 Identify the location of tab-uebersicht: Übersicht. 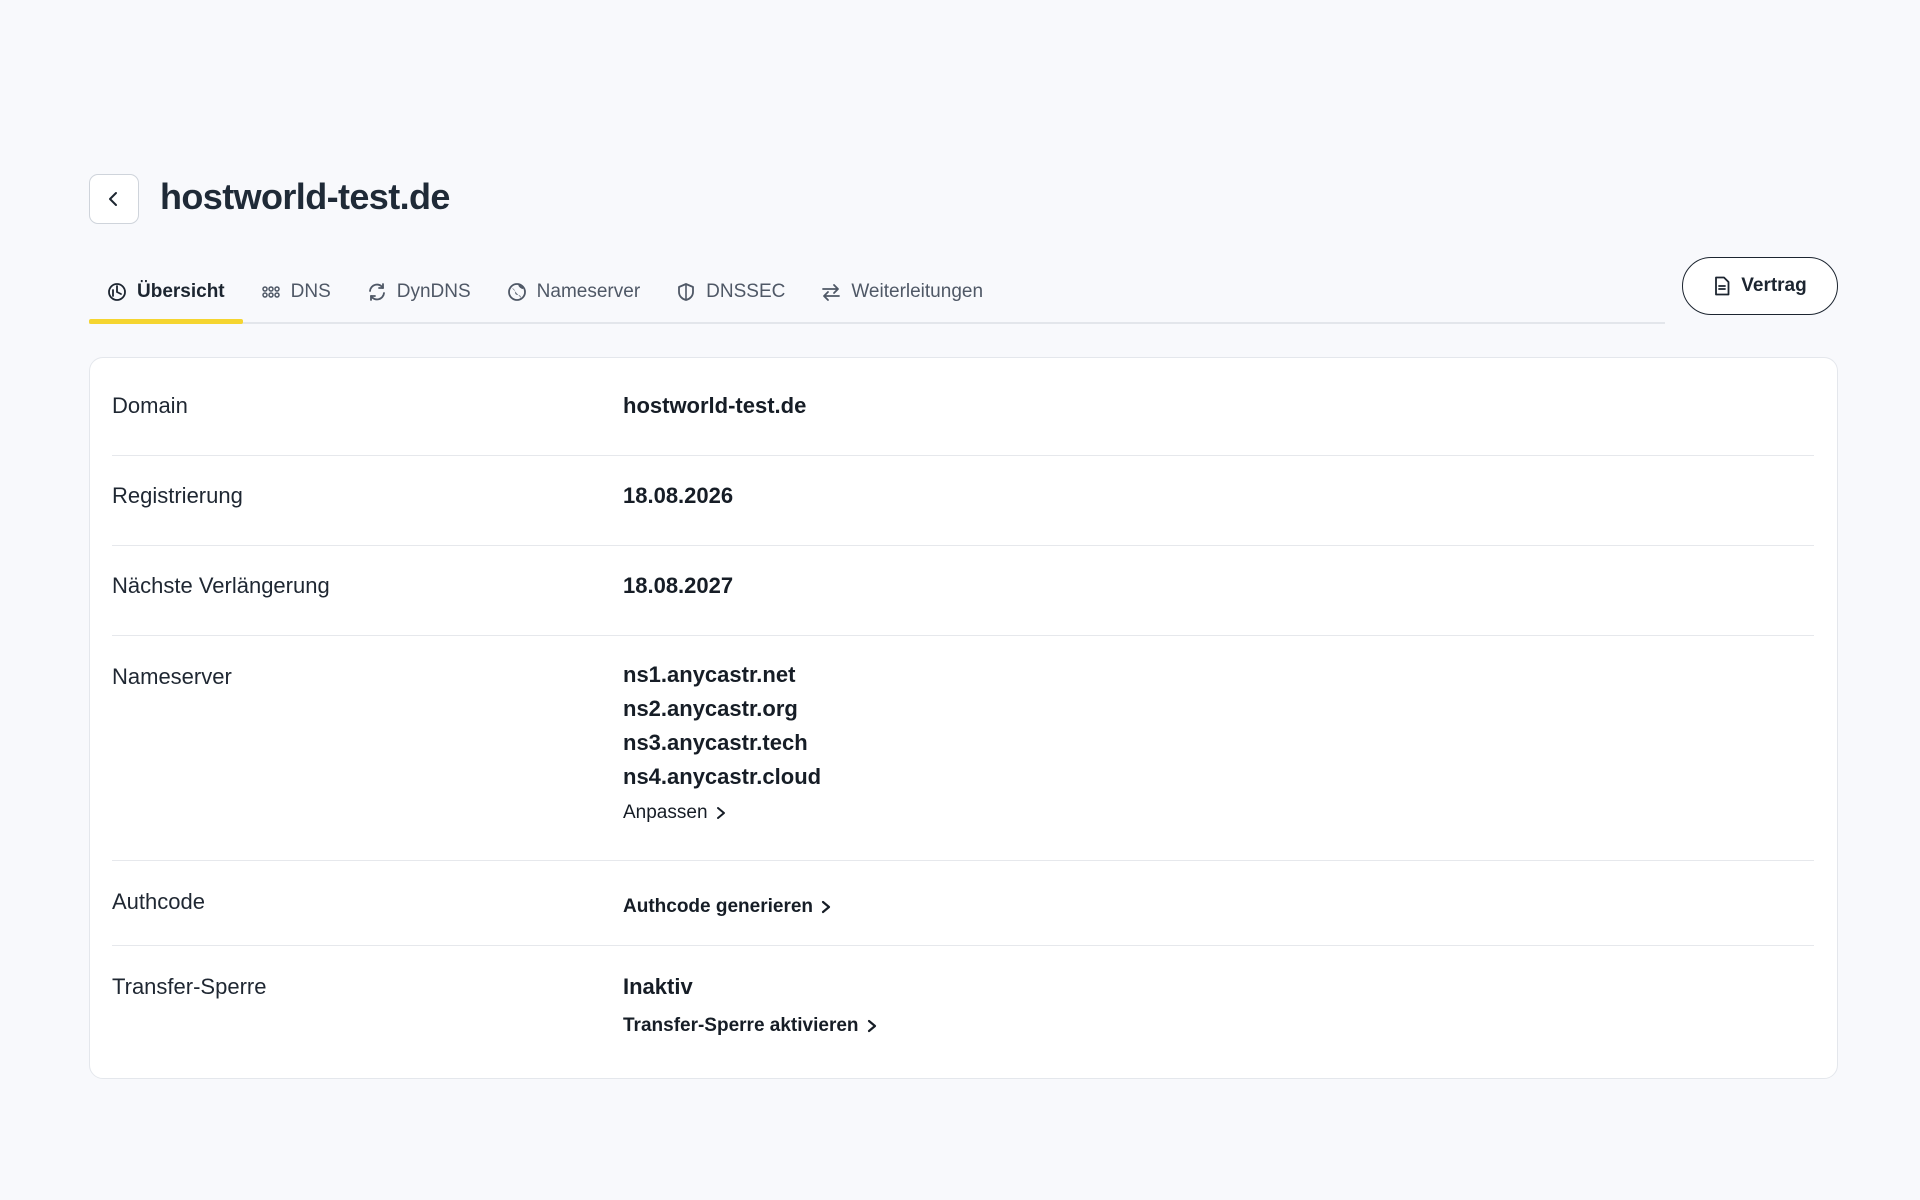
(166, 295).